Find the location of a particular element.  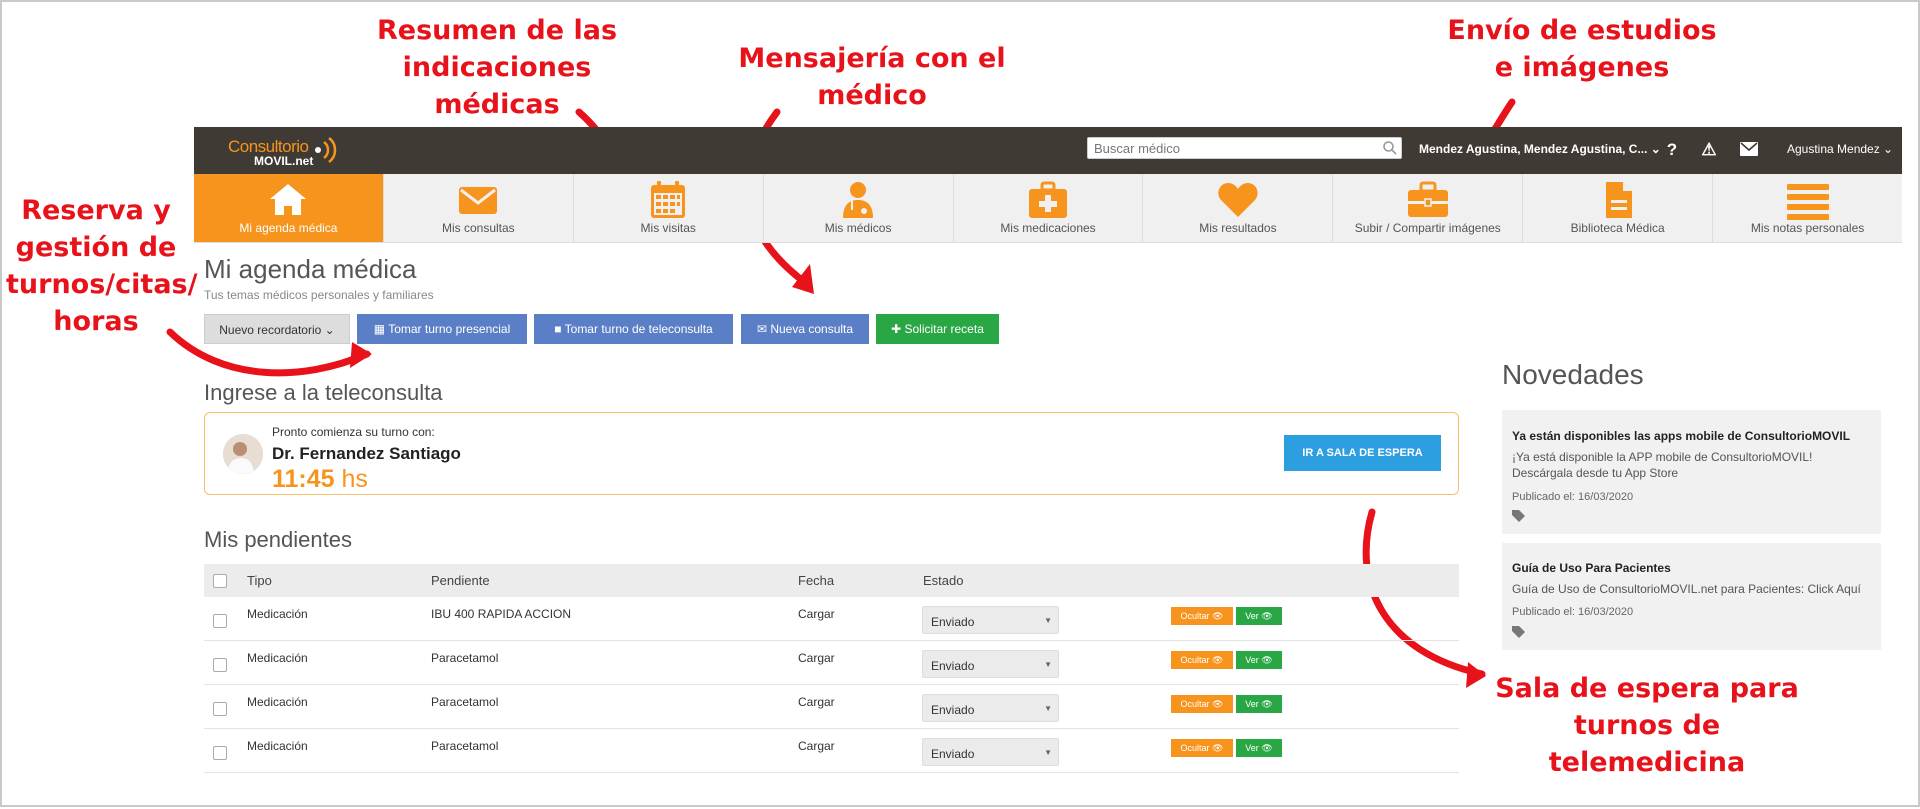

document-icon is located at coordinates (1618, 200).